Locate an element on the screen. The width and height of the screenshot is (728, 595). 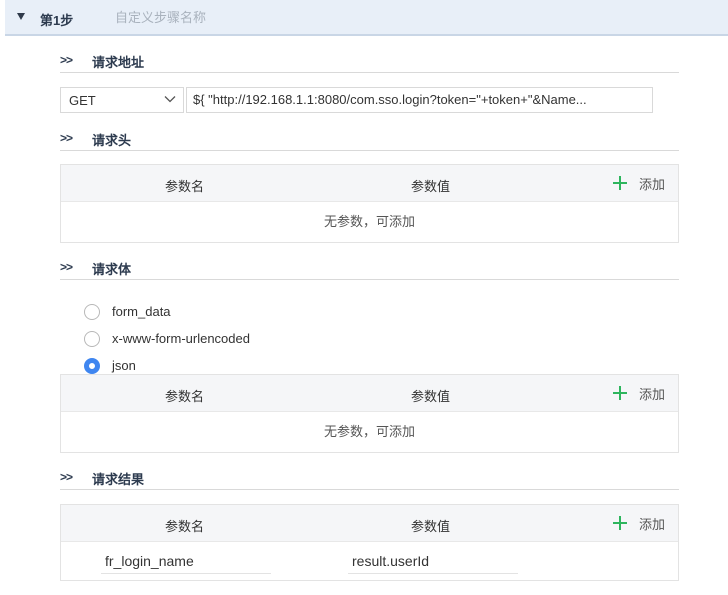
radio-form-data: form_data is located at coordinates (167, 311).